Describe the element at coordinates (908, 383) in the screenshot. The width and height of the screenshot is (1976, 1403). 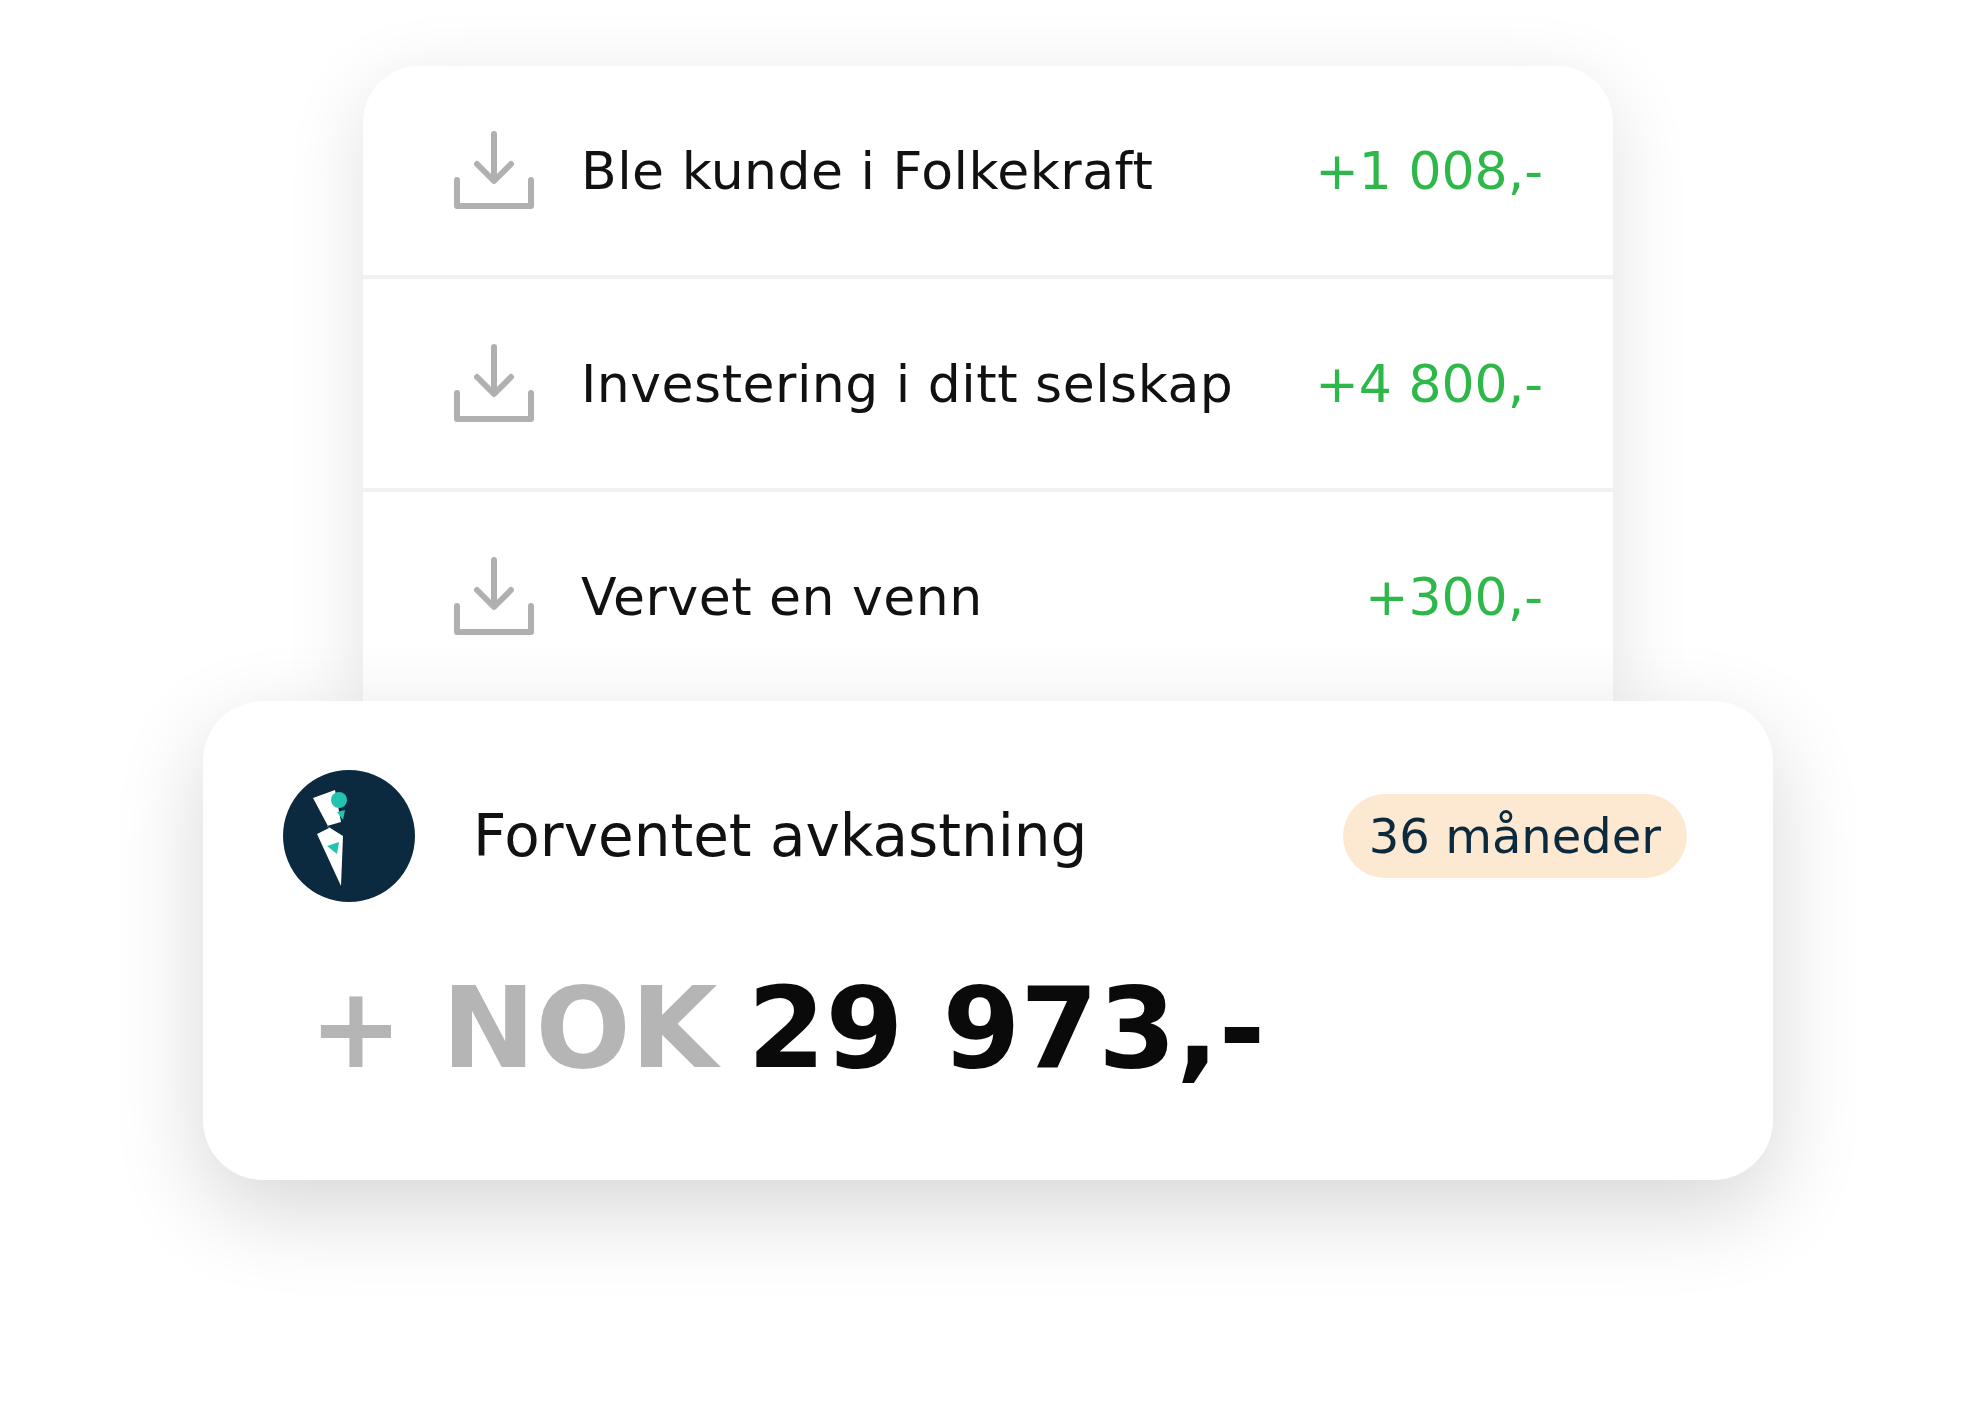
I see `transaction-label: Investering i ditt selskap` at that location.